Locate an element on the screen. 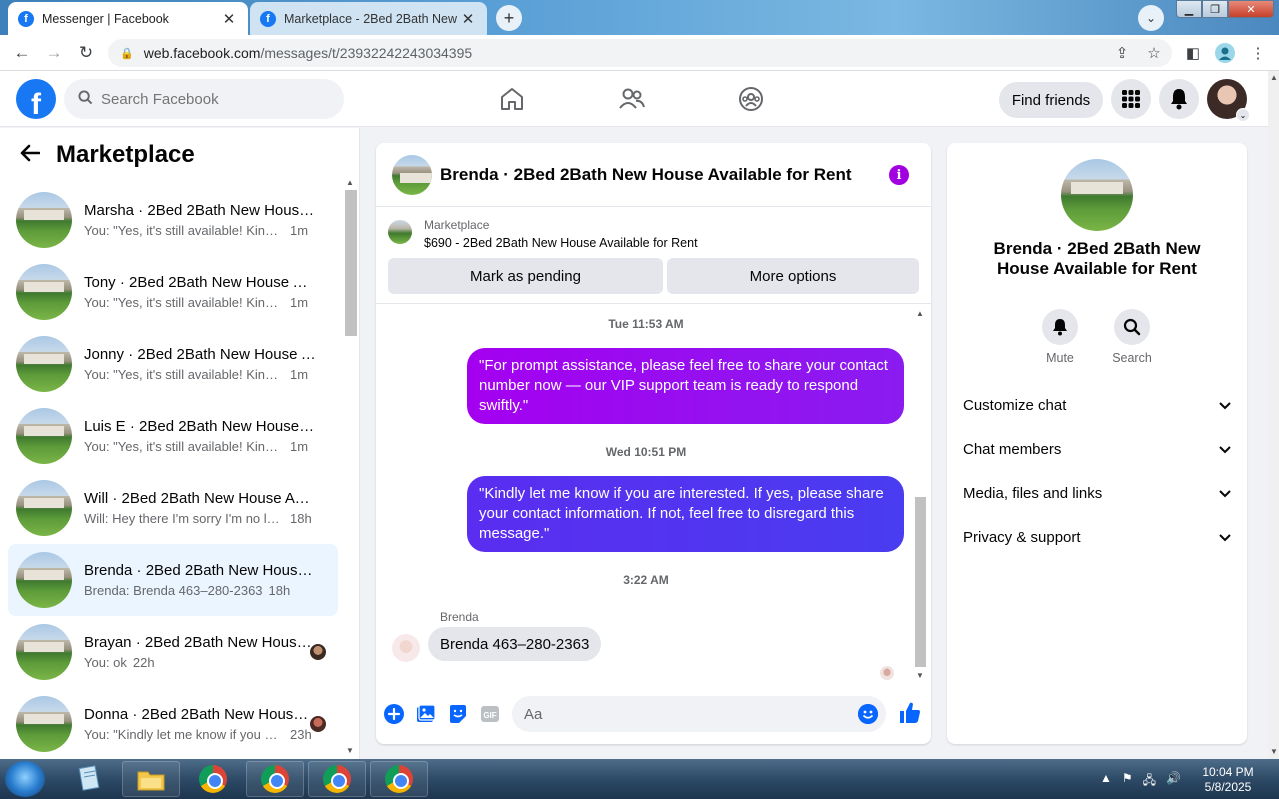 Image resolution: width=1279 pixels, height=799 pixels. notifications-bell-icon is located at coordinates (1179, 99).